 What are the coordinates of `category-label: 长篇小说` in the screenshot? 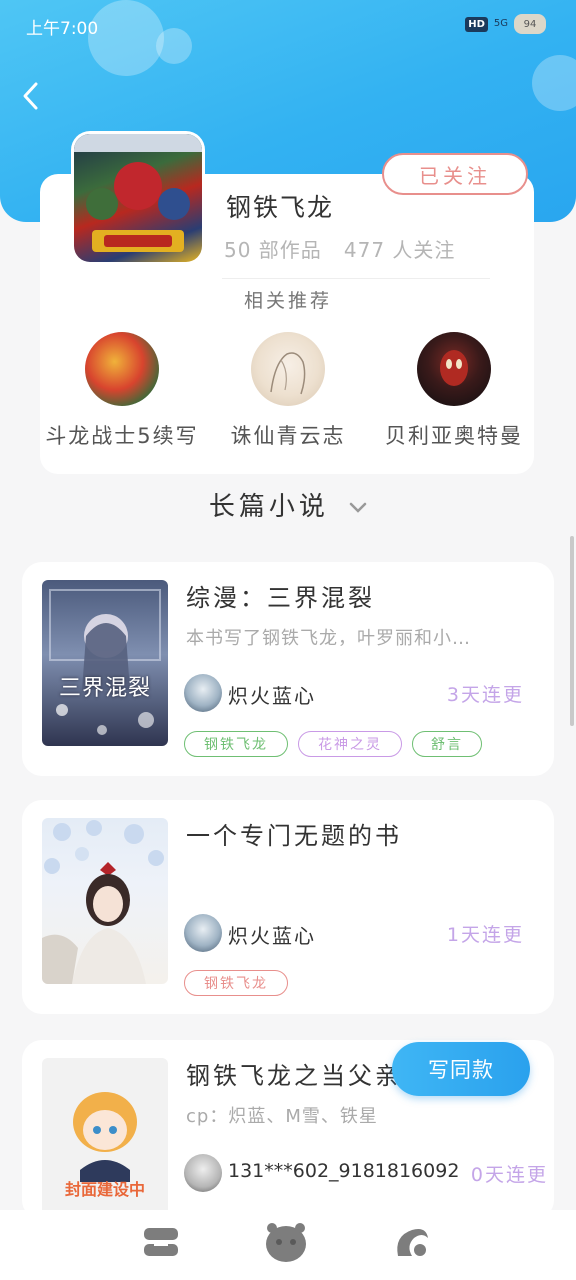 It's located at (268, 507).